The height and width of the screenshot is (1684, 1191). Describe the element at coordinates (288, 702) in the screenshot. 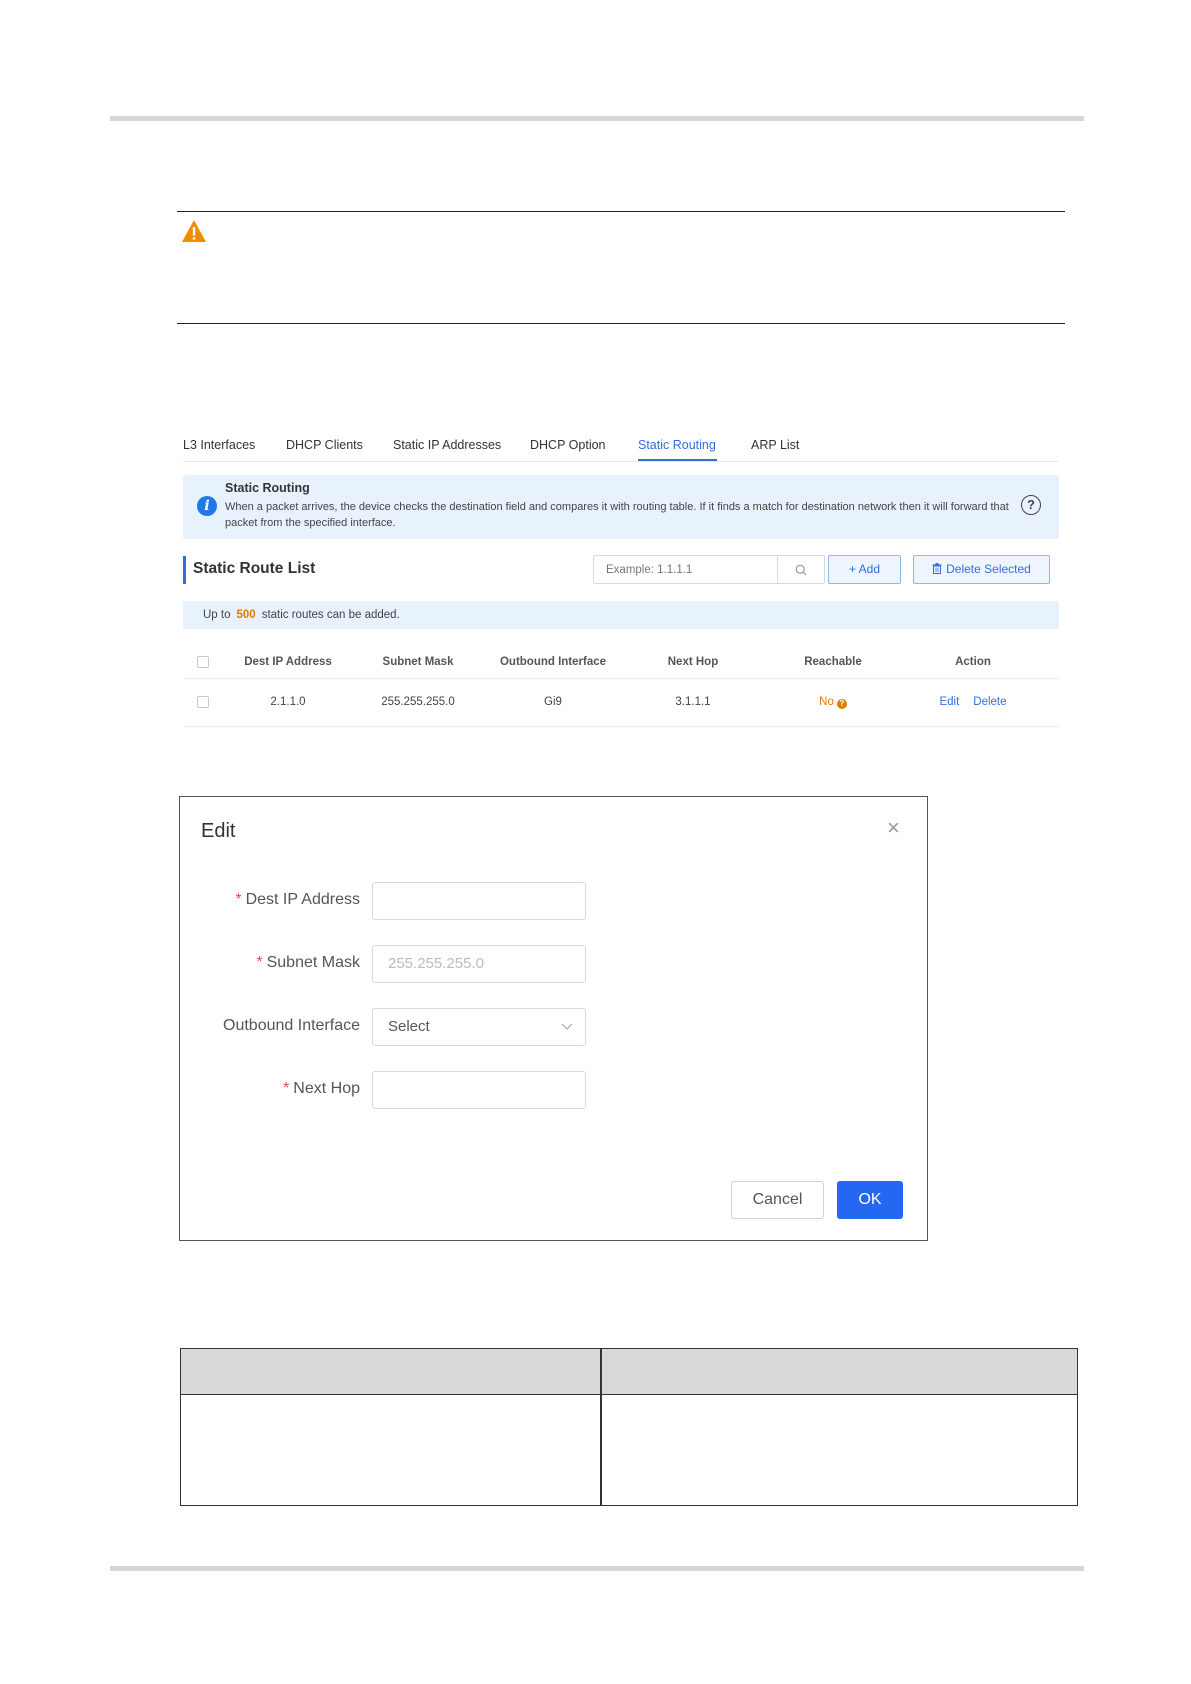

I see `cell-dest-ip: 2.1.1.0` at that location.